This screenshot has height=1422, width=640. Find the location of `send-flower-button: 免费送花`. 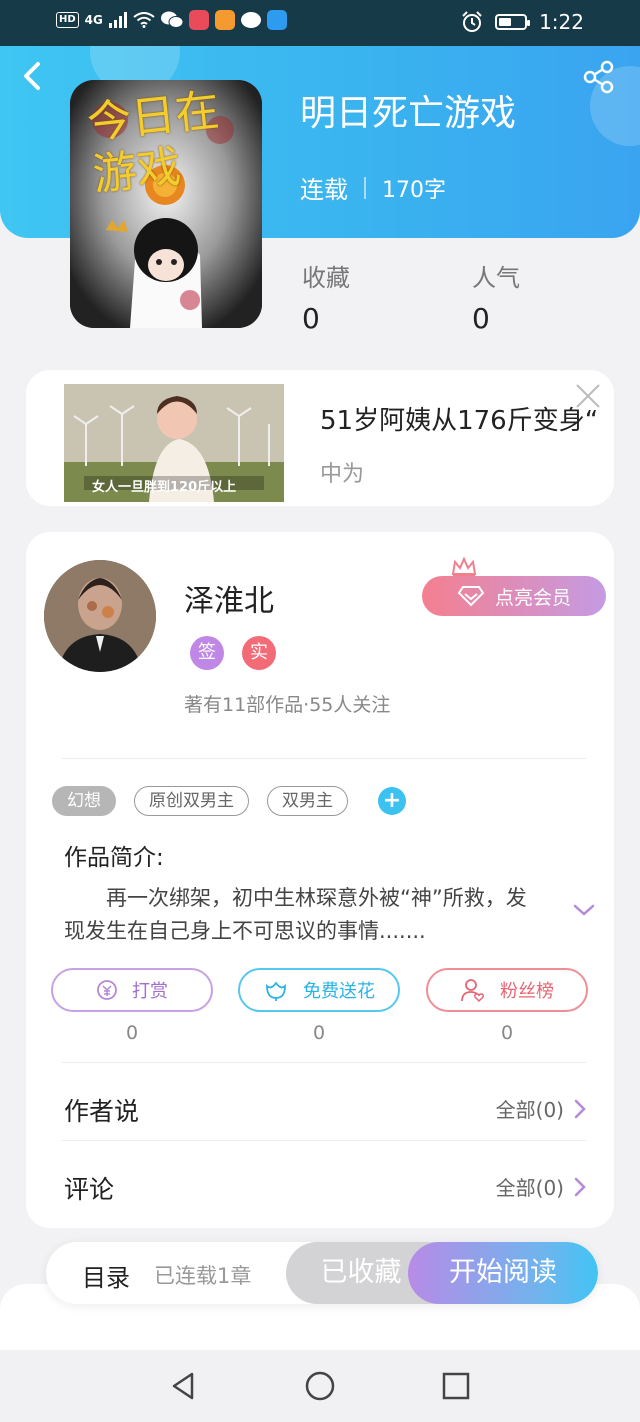

send-flower-button: 免费送花 is located at coordinates (319, 990).